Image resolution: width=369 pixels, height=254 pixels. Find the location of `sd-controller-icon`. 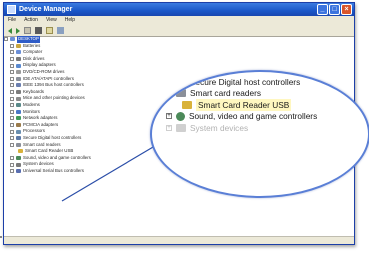

sd-controller-icon is located at coordinates (181, 81).